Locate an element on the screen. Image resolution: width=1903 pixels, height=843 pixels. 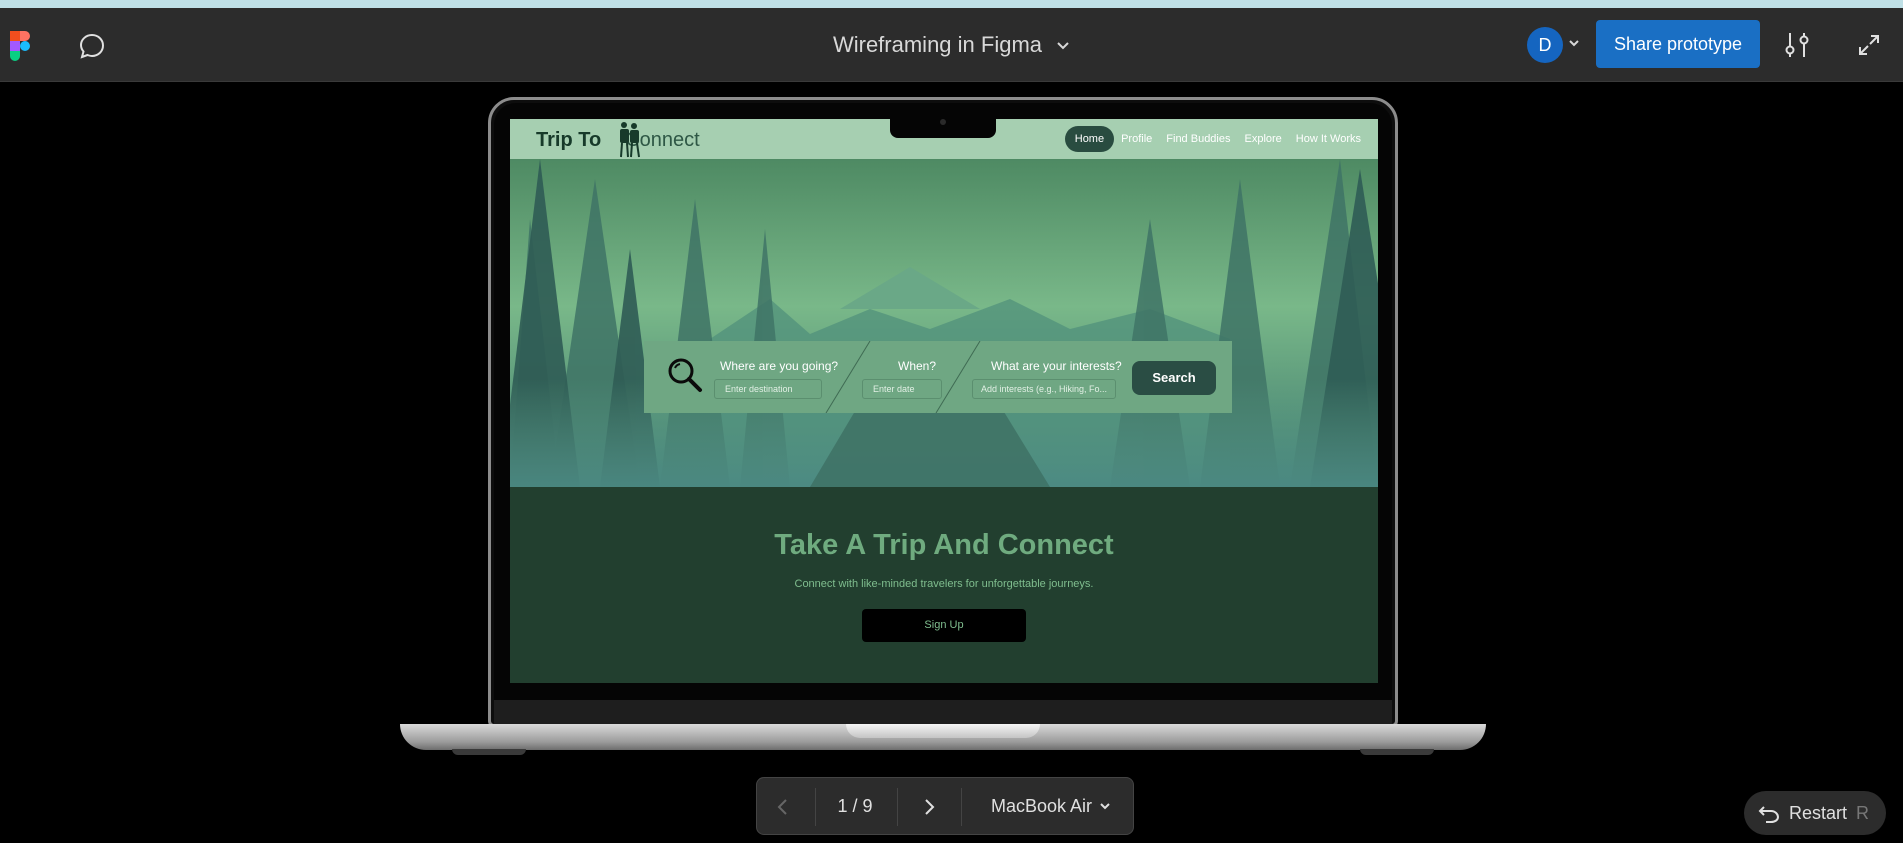
expand-icon is located at coordinates (1869, 45).